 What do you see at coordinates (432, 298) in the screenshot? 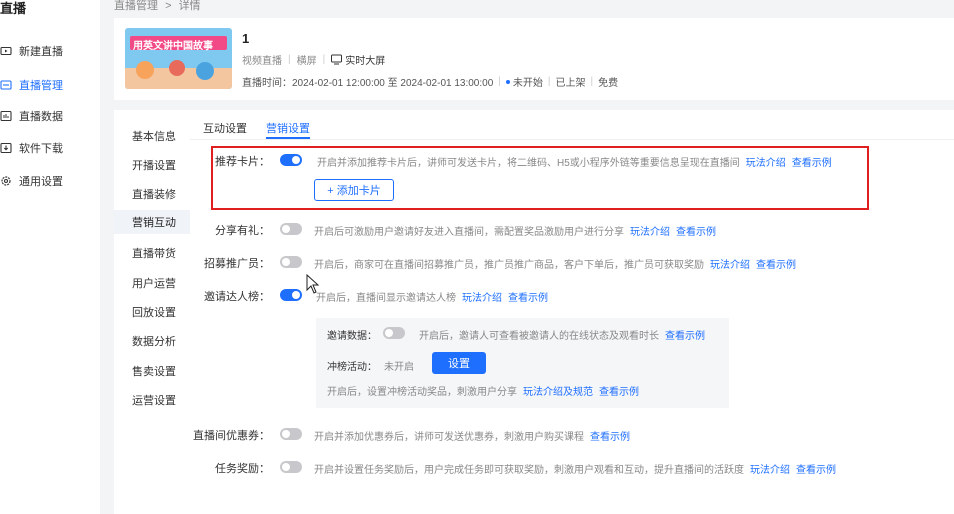
I see `invite-desc: 开启后，直播间显示邀请达人榜 玩法介绍 查看示例` at bounding box center [432, 298].